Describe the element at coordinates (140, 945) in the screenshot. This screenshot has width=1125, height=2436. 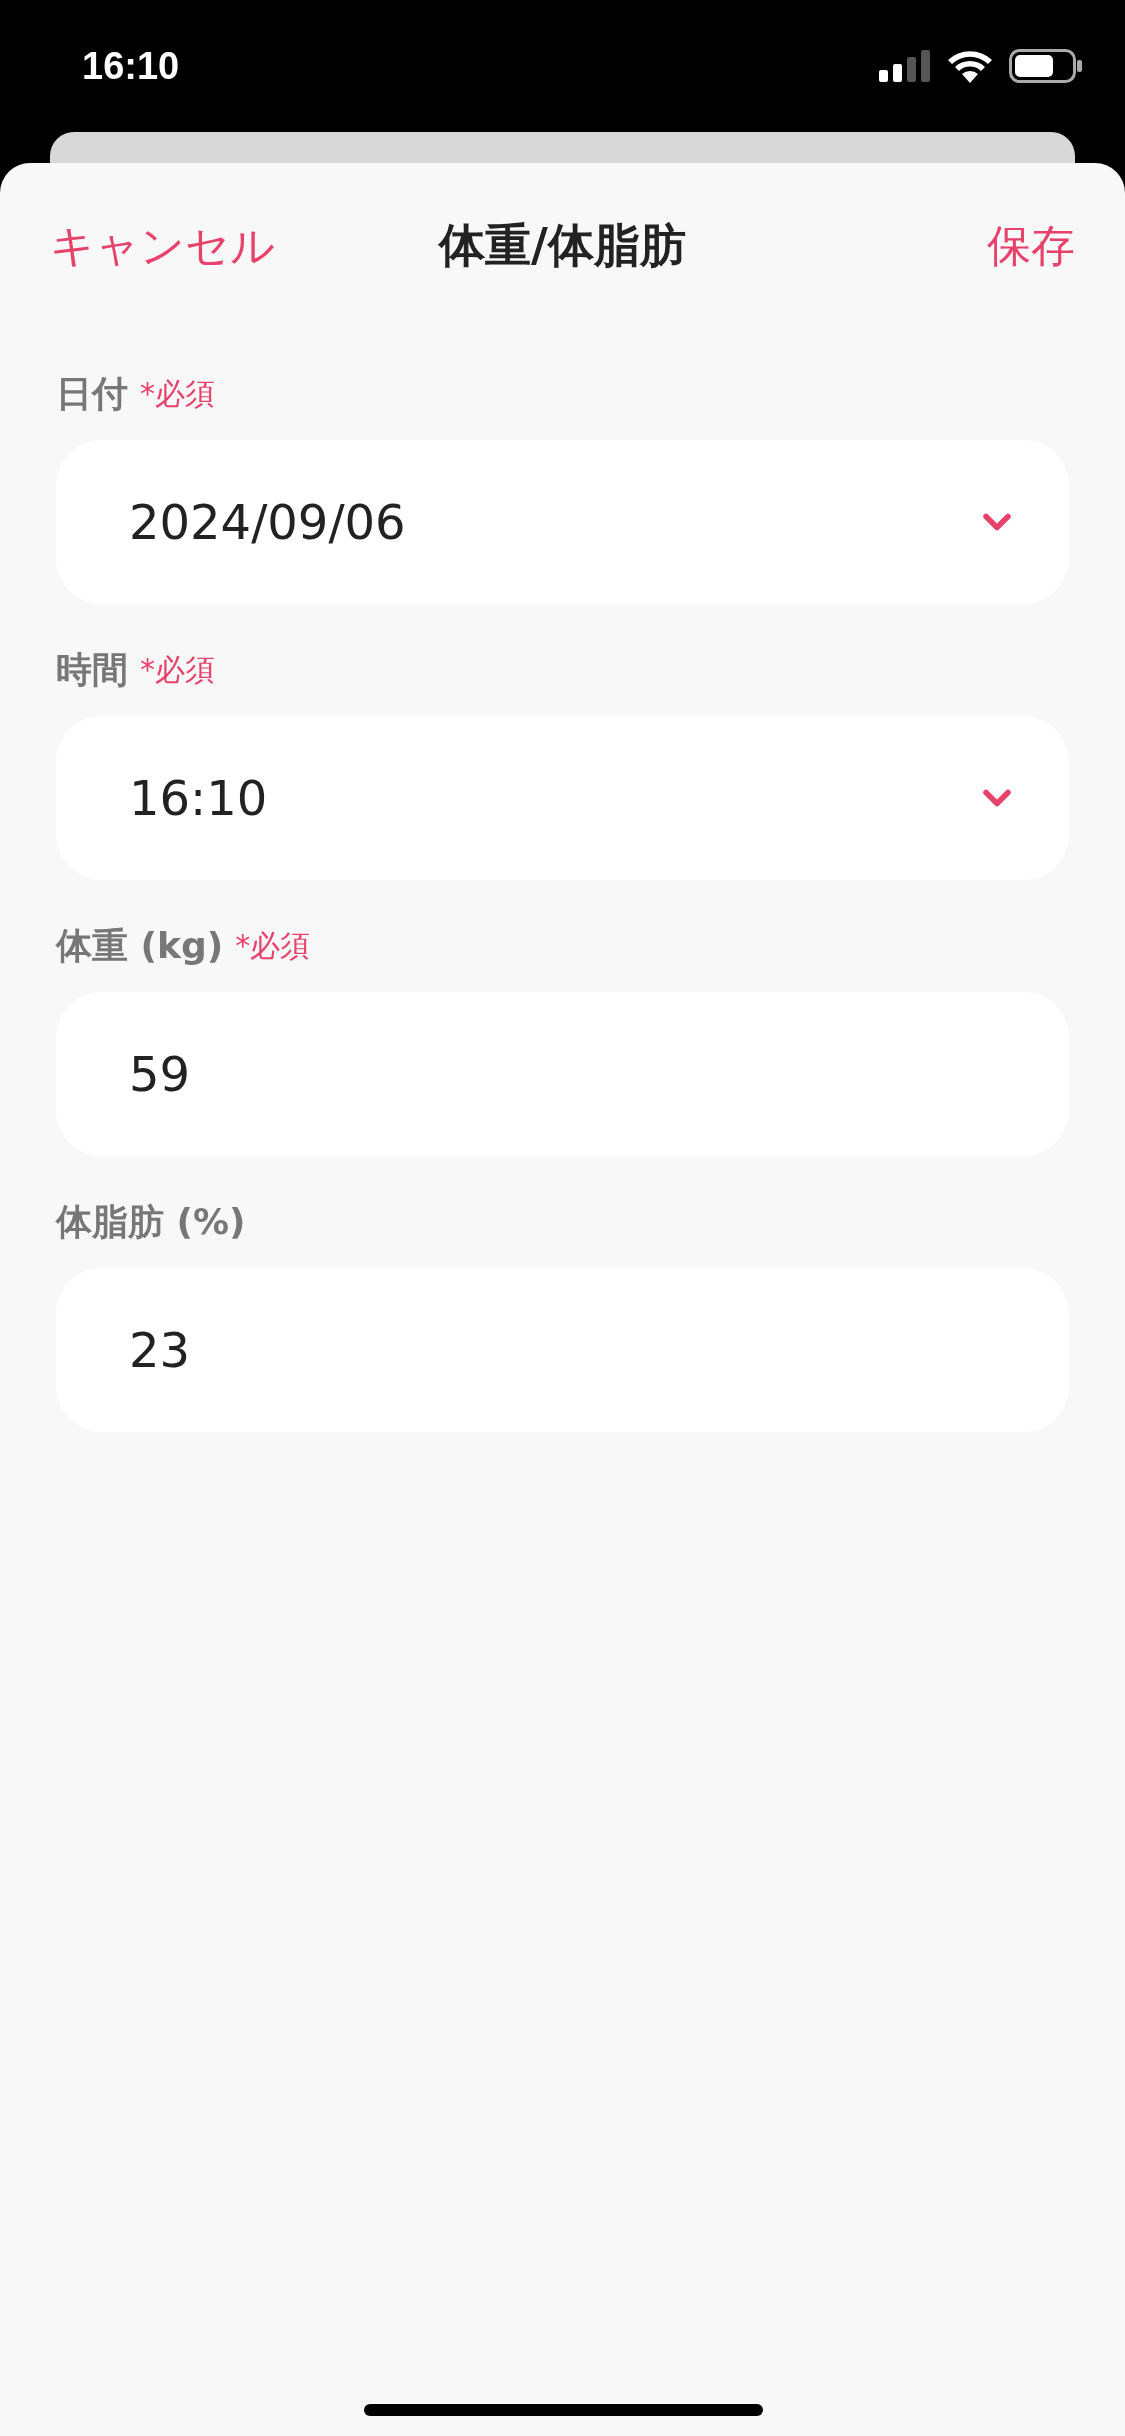
I see `field-label: 体重 (kg)` at that location.